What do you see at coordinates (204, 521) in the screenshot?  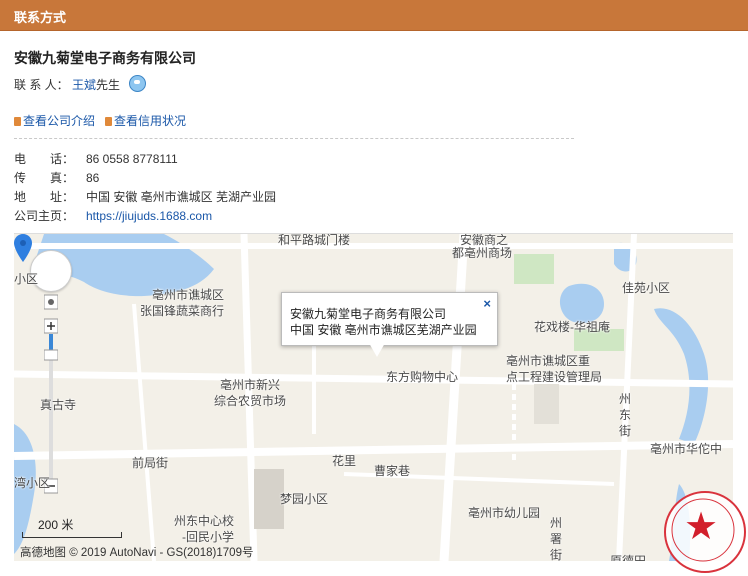 I see `map-label: 州东中心校` at bounding box center [204, 521].